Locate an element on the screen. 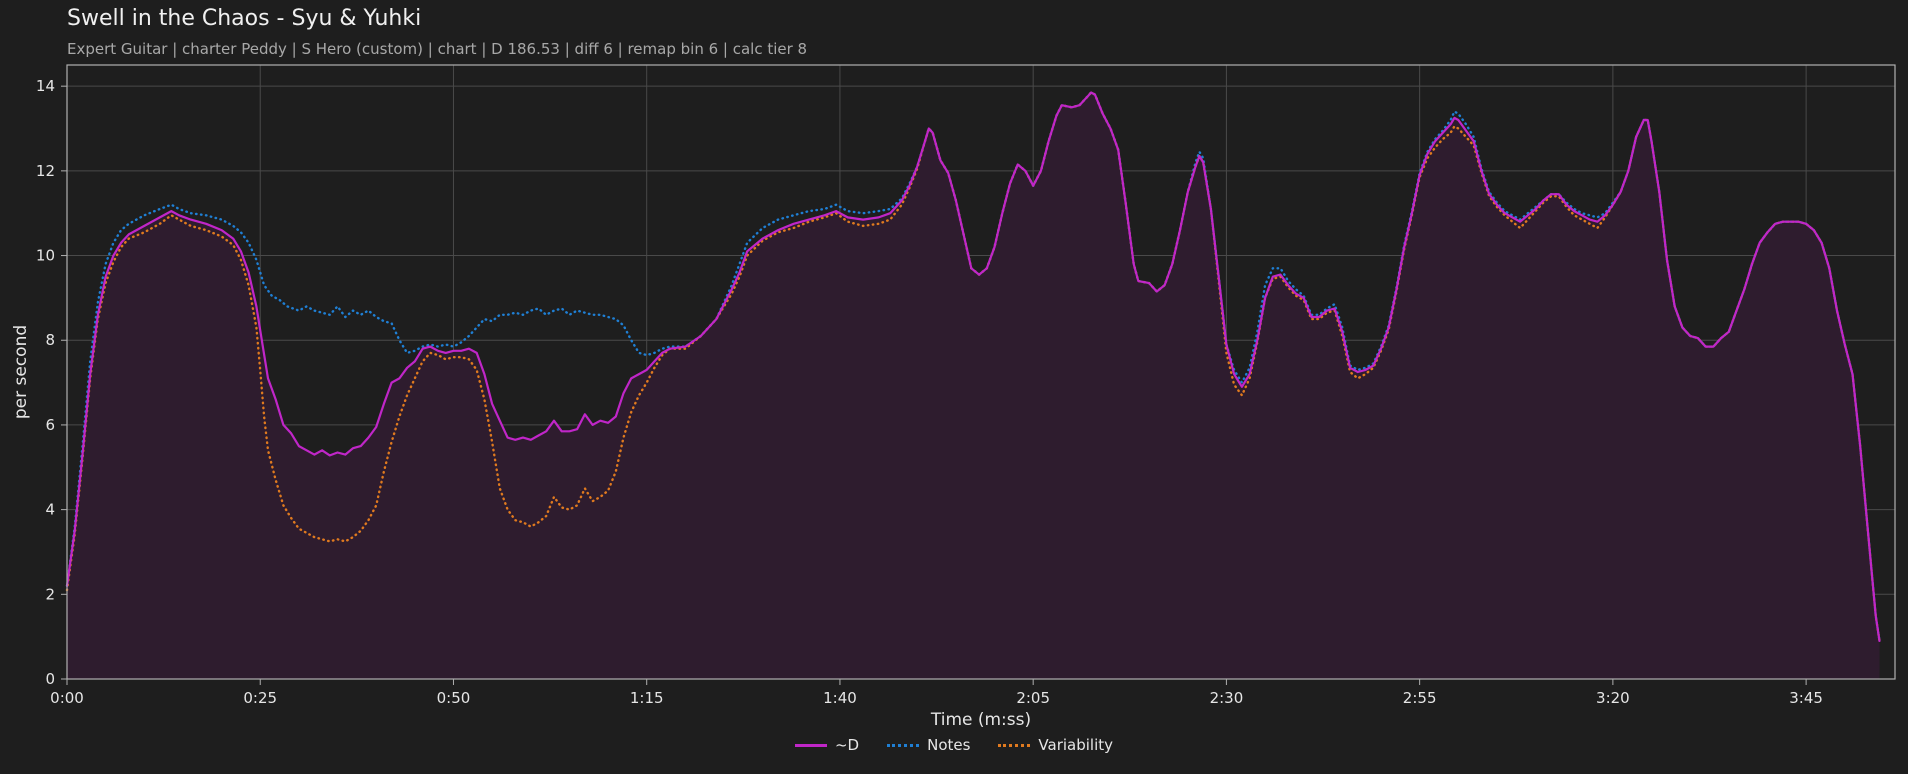  legend-item-notes: Notes is located at coordinates (928, 745).